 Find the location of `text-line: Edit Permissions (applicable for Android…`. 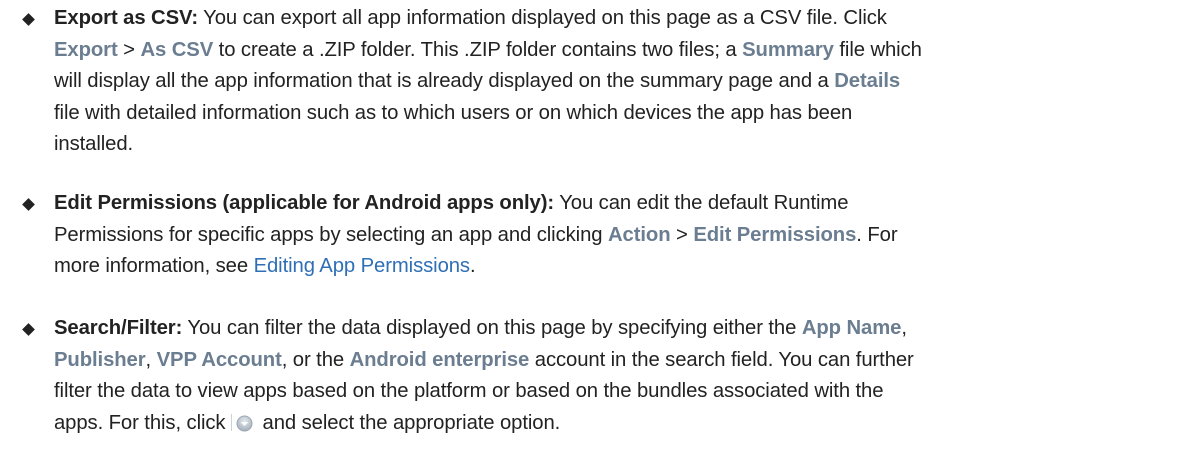

text-line: Edit Permissions (applicable for Android… is located at coordinates (451, 203).